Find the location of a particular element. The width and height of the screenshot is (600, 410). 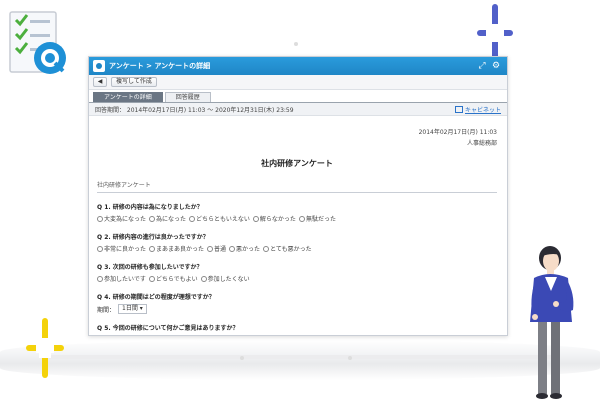

question-options: 参加したいです どちらでもよい 参加したくない is located at coordinates (297, 278).